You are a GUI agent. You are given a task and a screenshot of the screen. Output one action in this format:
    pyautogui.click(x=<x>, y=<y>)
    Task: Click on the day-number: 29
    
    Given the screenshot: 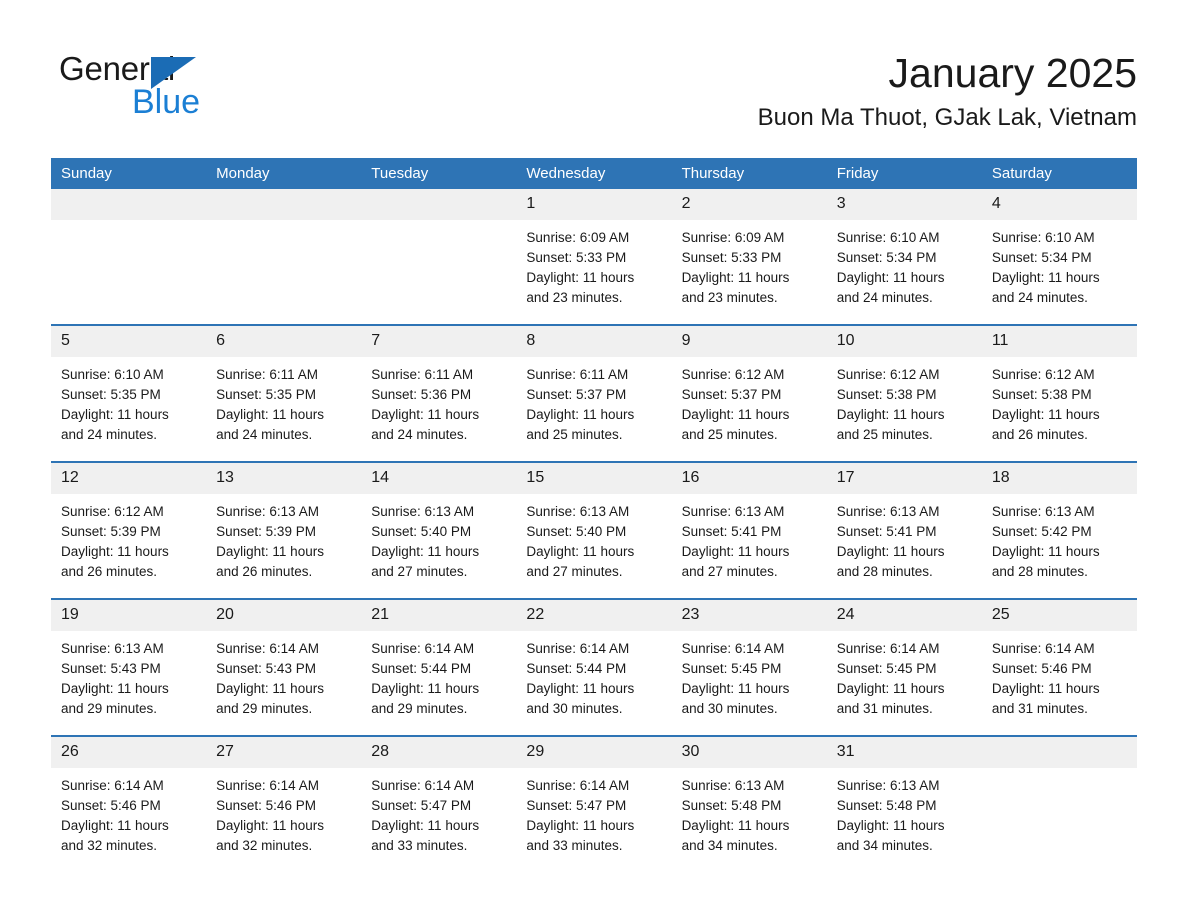 What is the action you would take?
    pyautogui.click(x=594, y=752)
    